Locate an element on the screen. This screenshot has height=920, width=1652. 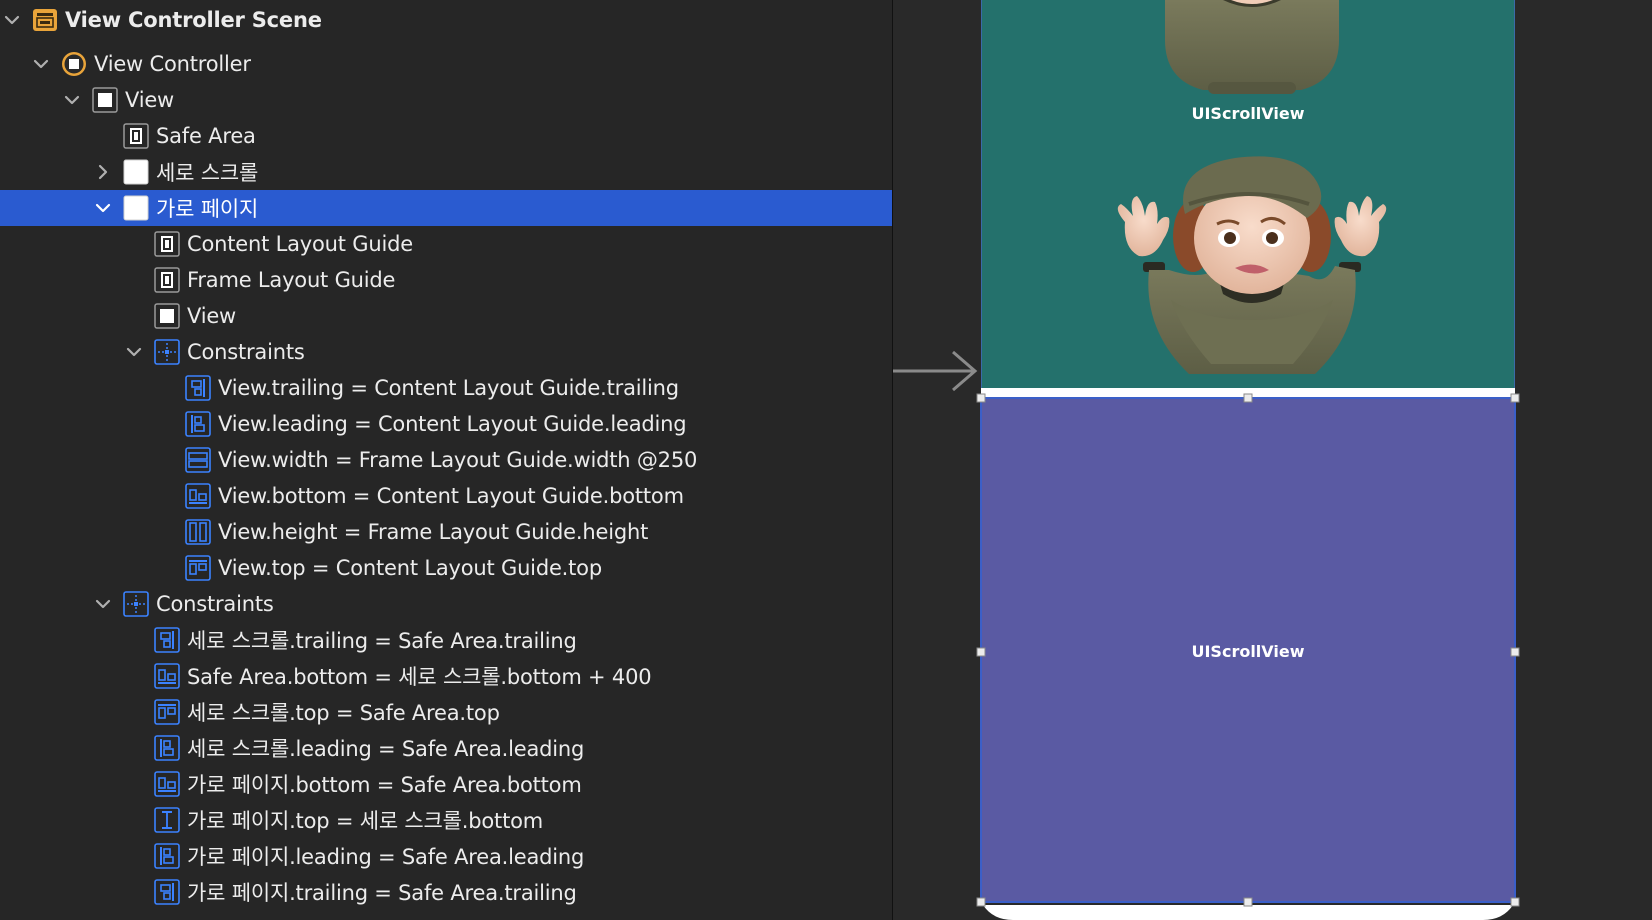
width-constraint-icon is located at coordinates (198, 460).